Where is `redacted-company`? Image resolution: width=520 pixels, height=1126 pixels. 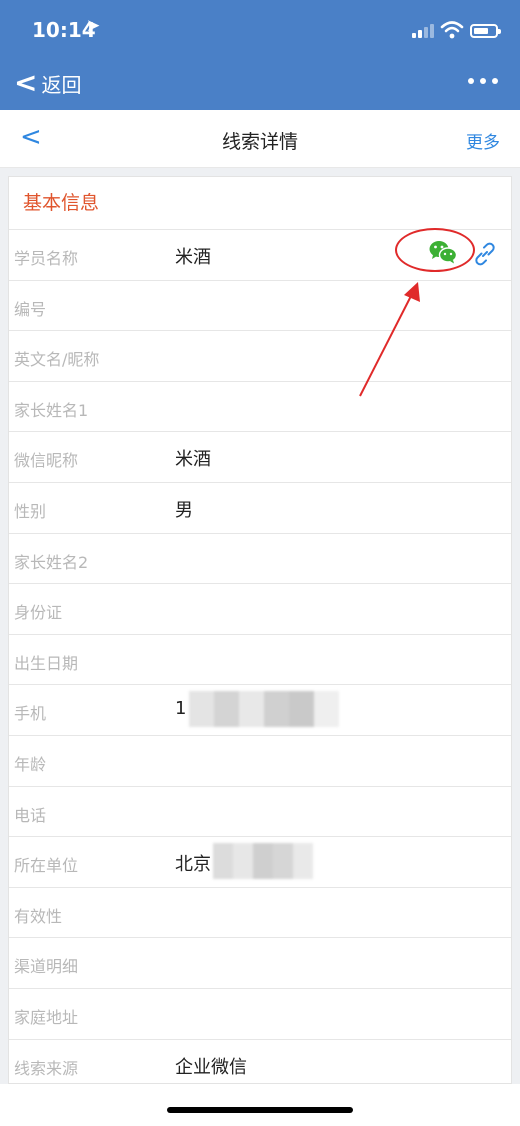
redacted-company is located at coordinates (263, 861).